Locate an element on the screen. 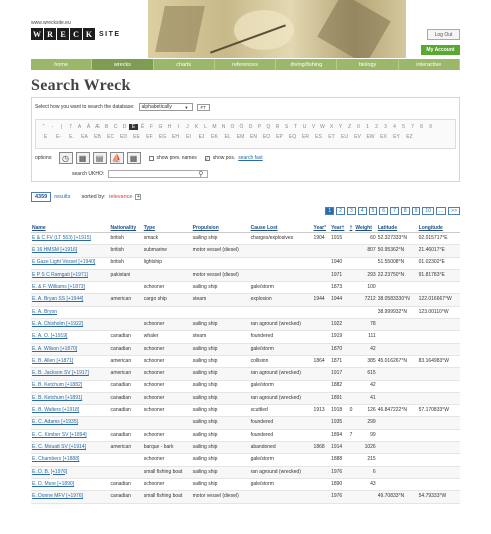 The height and width of the screenshot is (534, 491). letter-link: - is located at coordinates (52, 127).